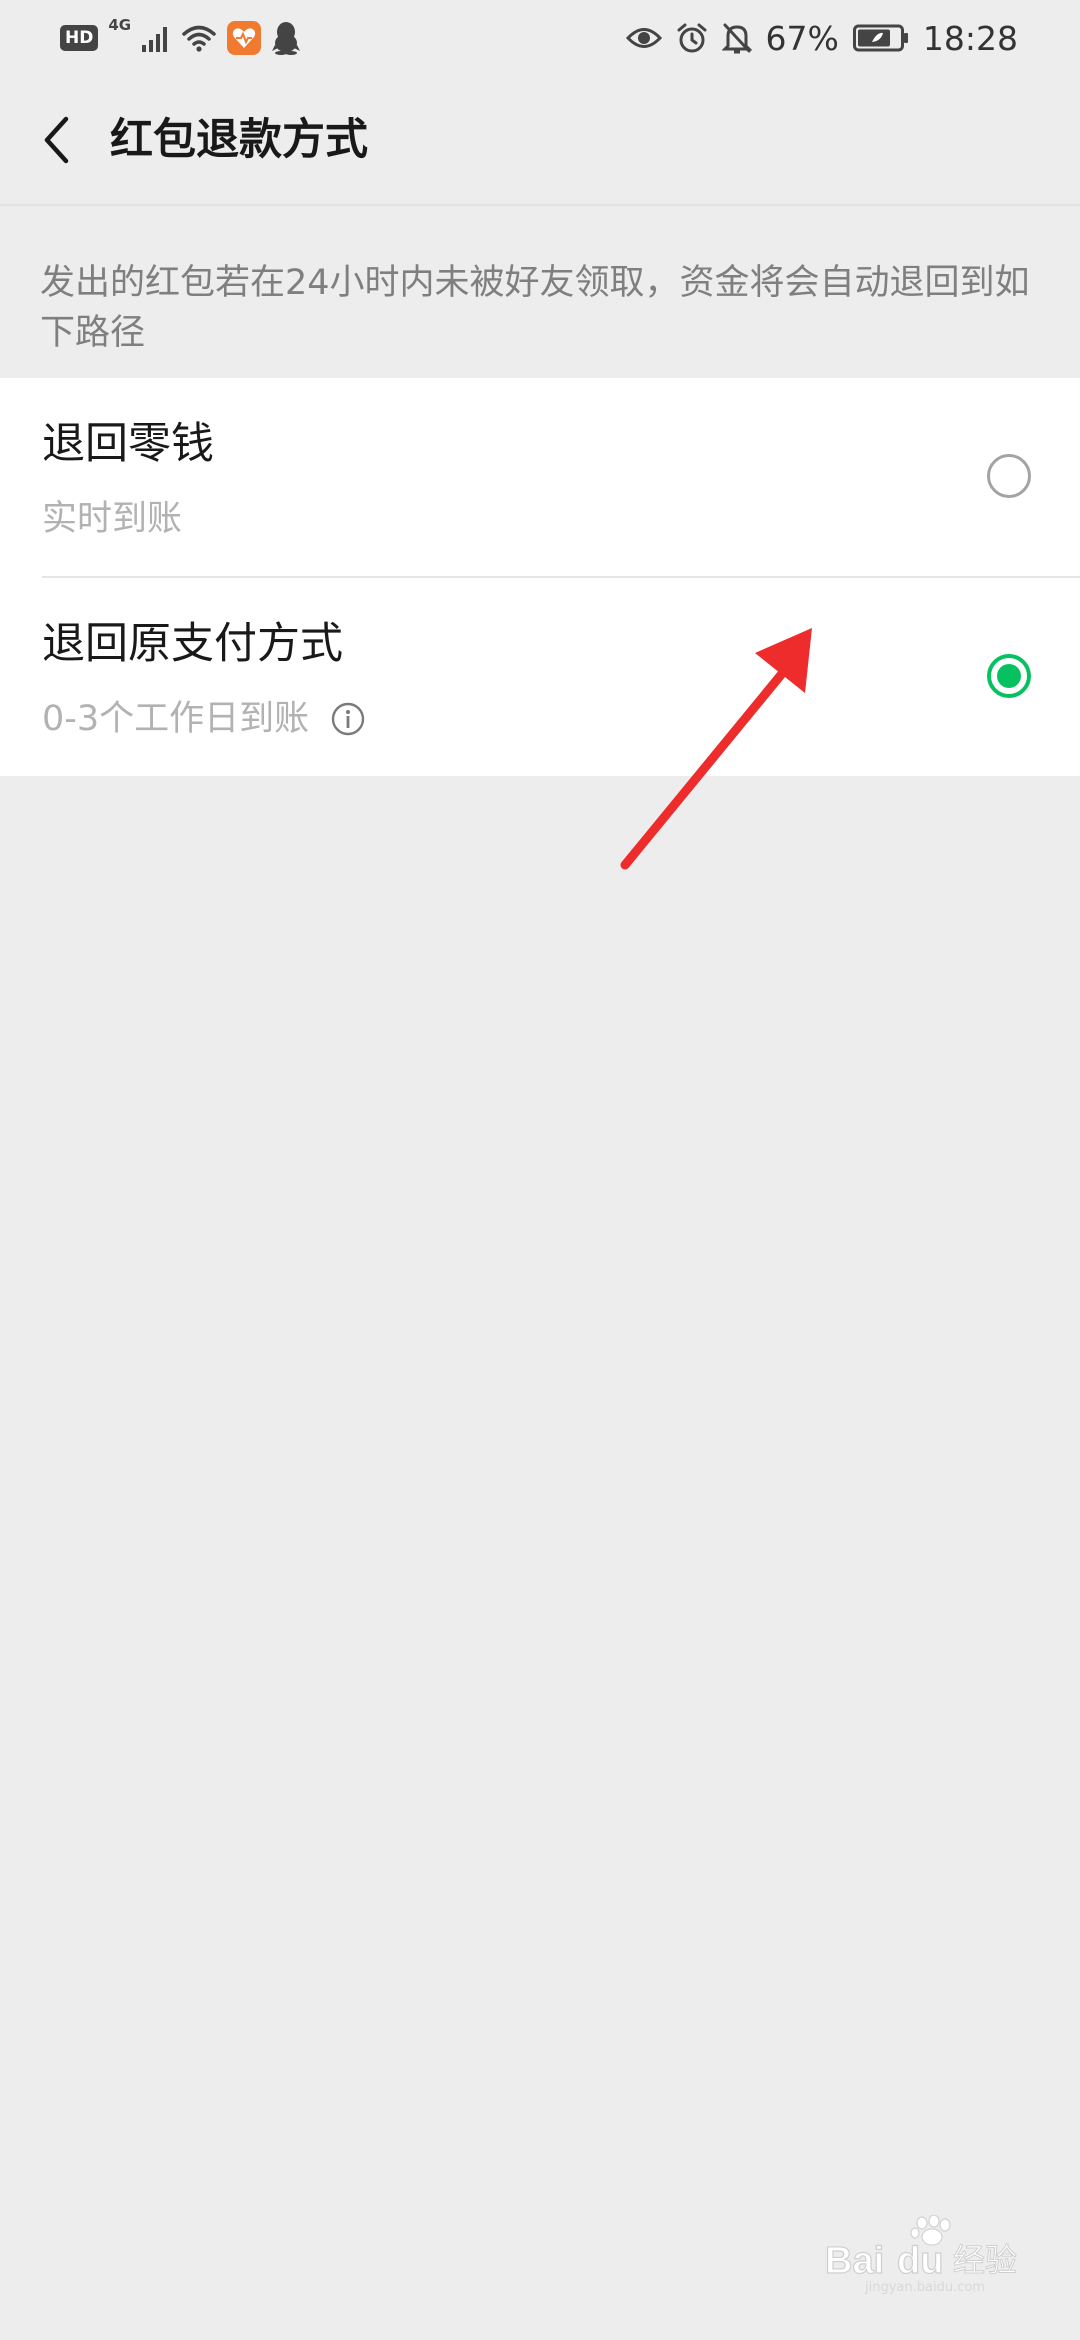 The width and height of the screenshot is (1080, 2340). I want to click on clock-time: 18:28, so click(970, 38).